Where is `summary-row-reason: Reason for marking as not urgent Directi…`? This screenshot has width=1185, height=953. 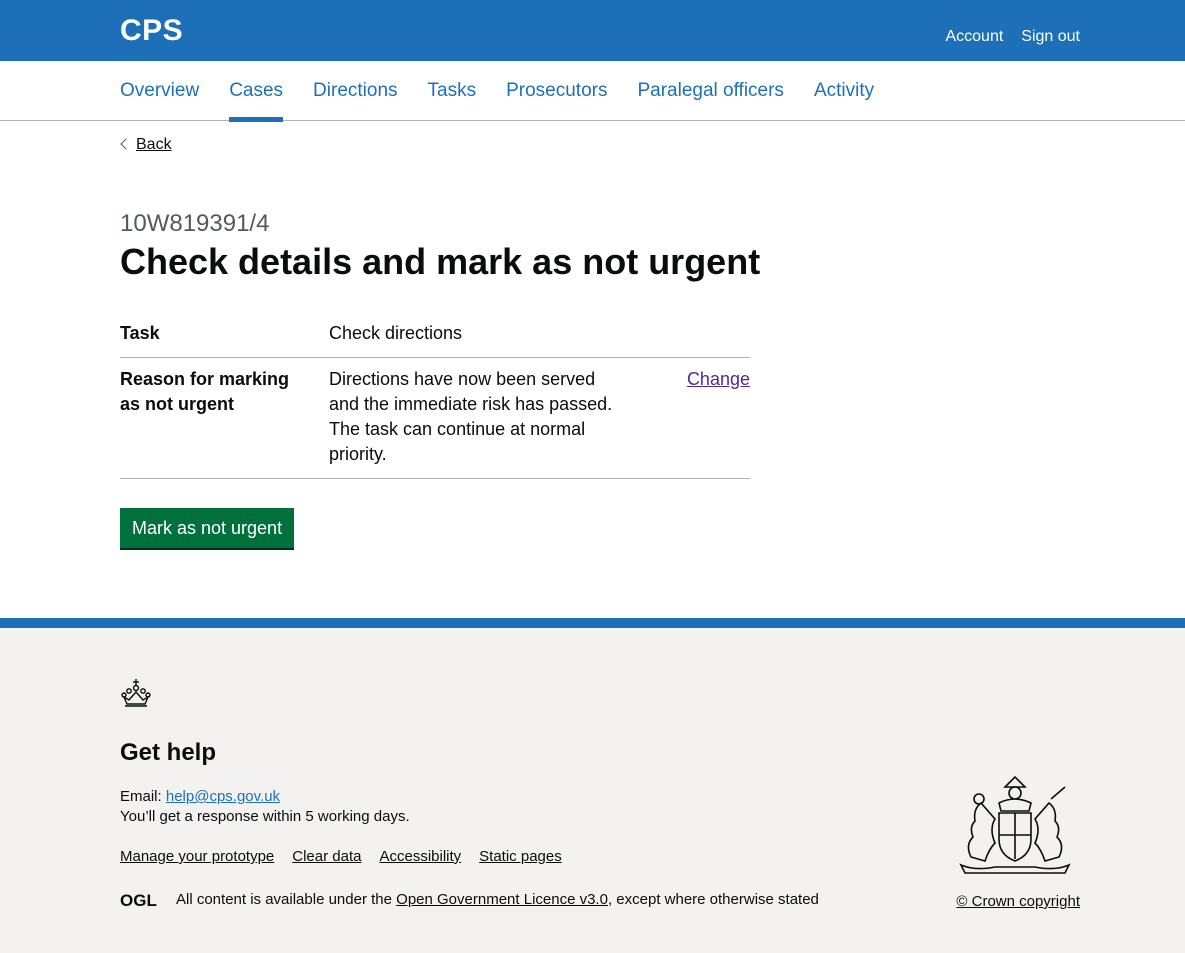 summary-row-reason: Reason for marking as not urgent Directi… is located at coordinates (435, 418).